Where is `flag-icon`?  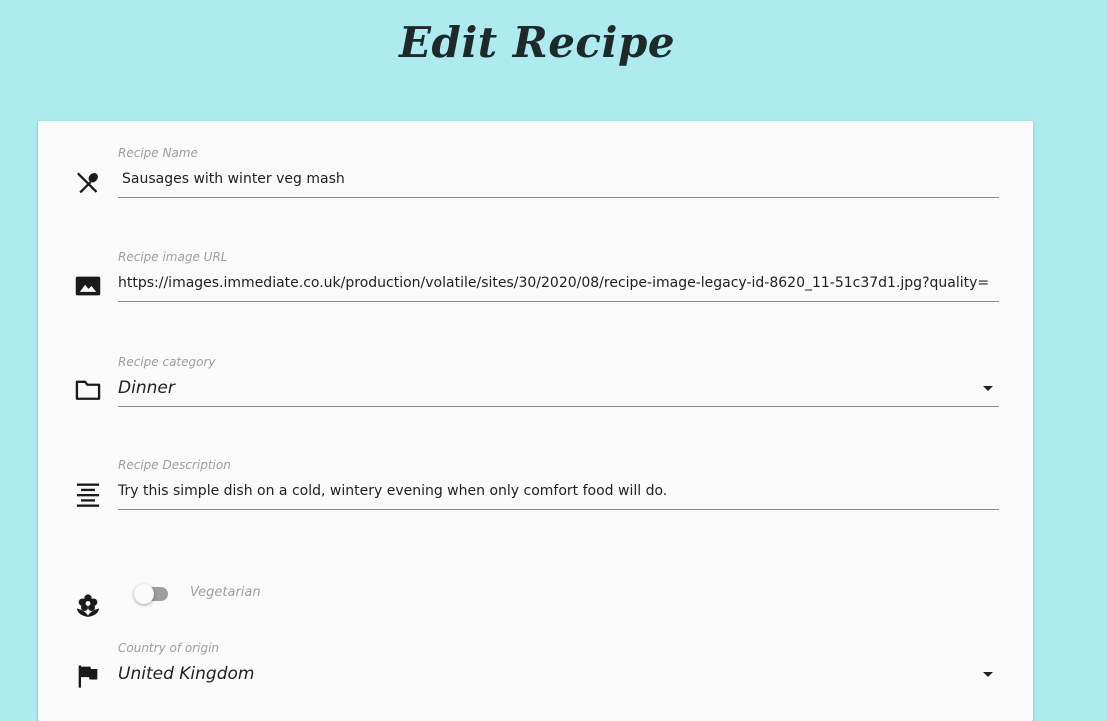 flag-icon is located at coordinates (88, 676).